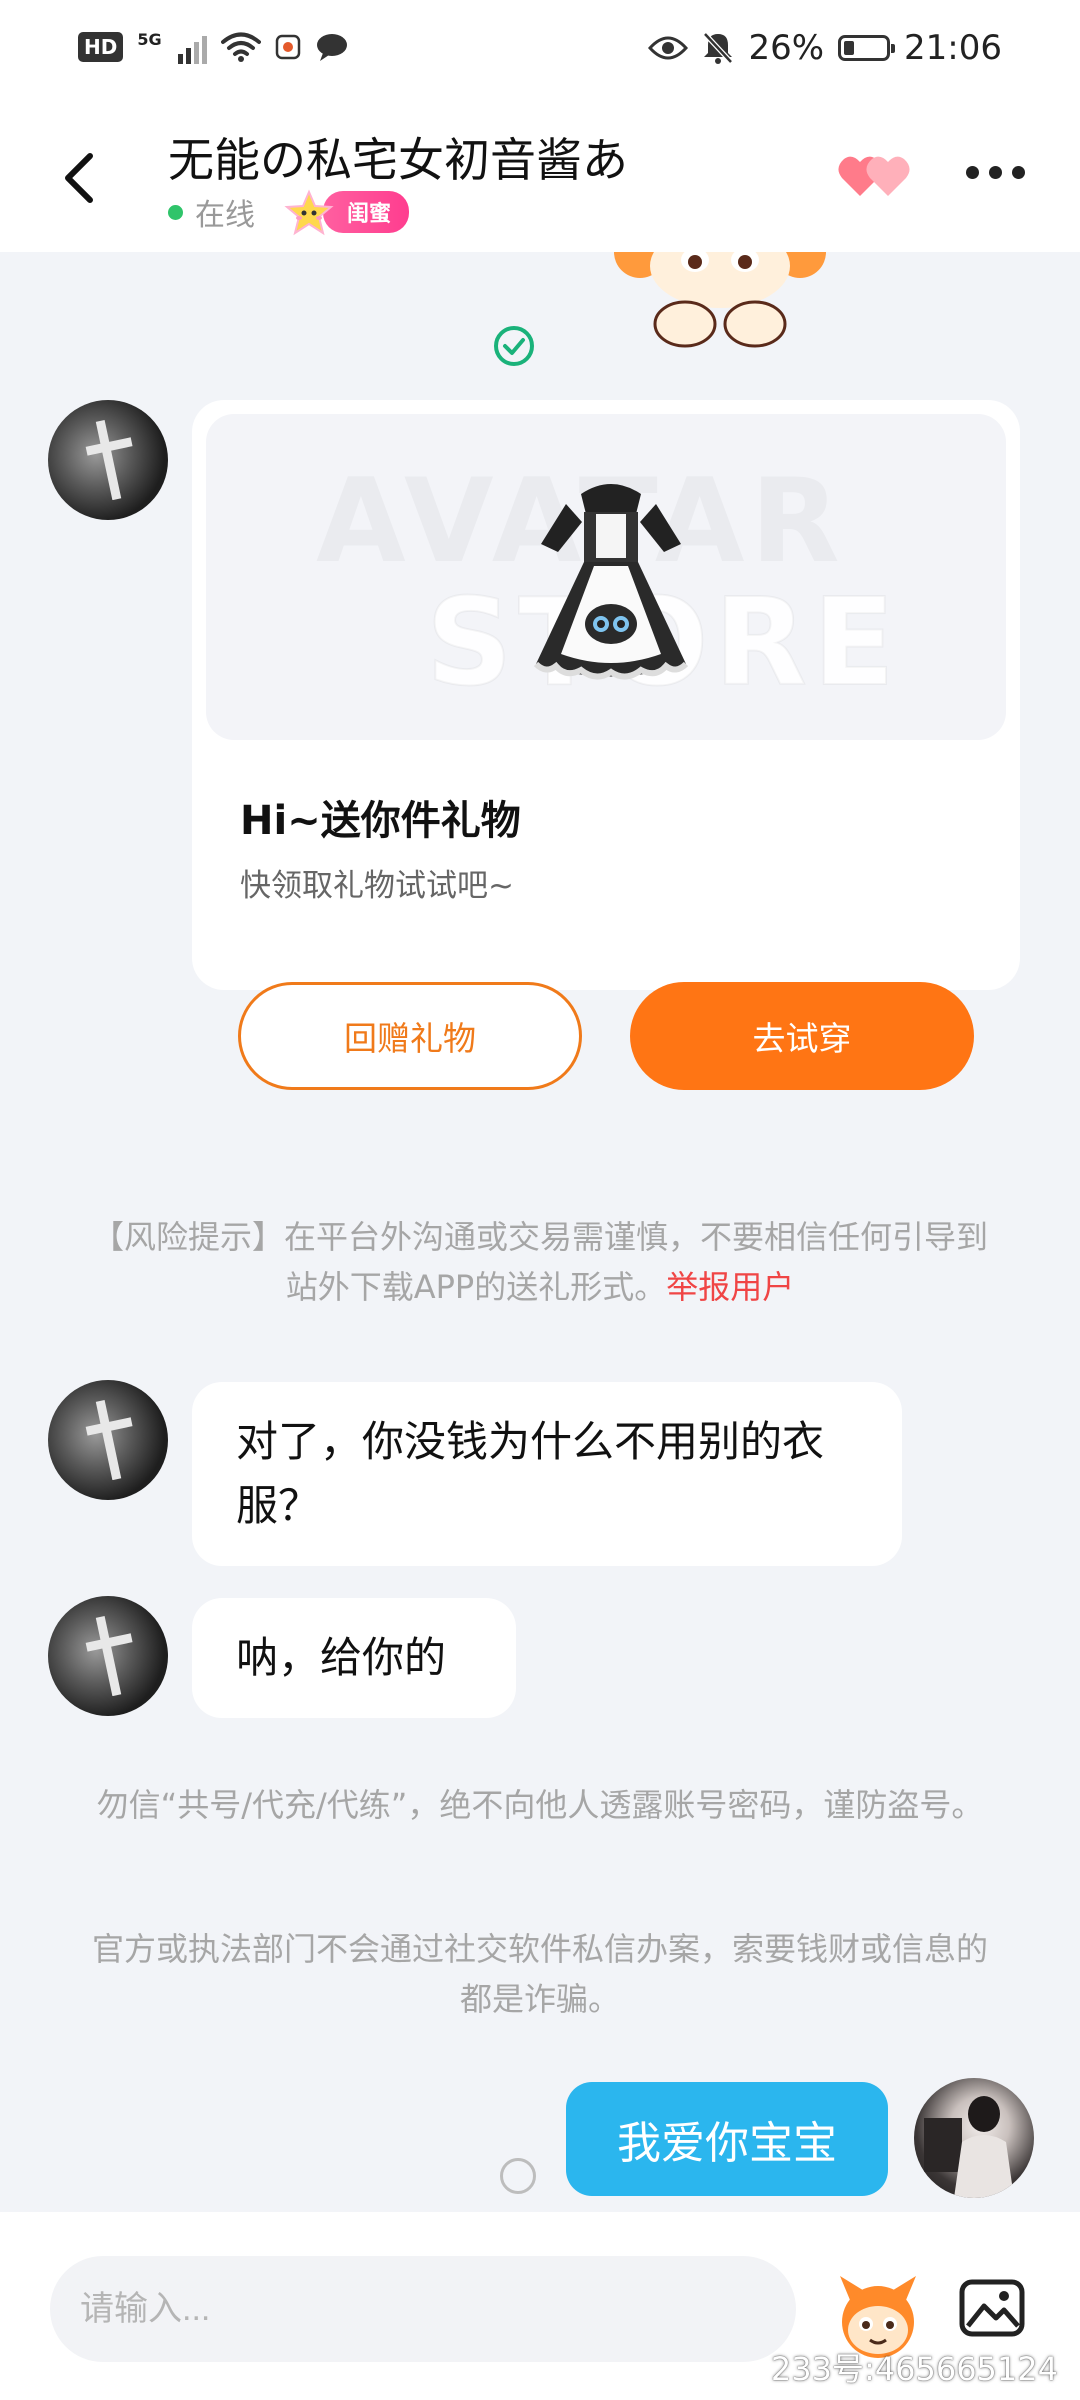 This screenshot has width=1080, height=2400. What do you see at coordinates (82, 178) in the screenshot?
I see `back-arrow-icon` at bounding box center [82, 178].